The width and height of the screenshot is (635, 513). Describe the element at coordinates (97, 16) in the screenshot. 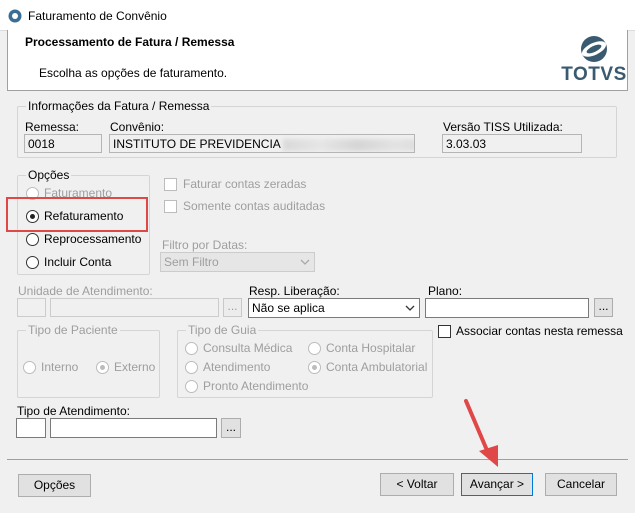

I see `window-title: Faturamento de Convênio` at that location.